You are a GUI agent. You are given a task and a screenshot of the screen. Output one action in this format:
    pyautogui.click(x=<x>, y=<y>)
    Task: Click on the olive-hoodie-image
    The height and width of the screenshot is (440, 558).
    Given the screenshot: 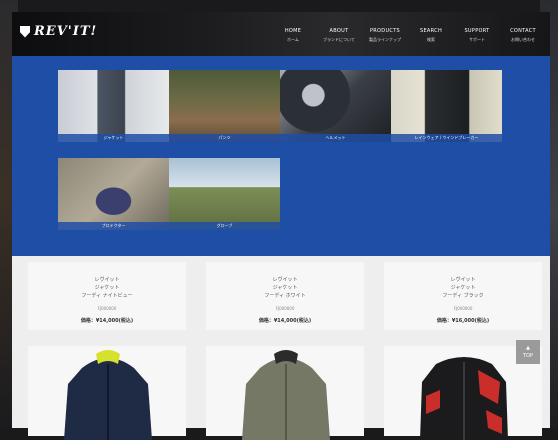 What is the action you would take?
    pyautogui.click(x=286, y=395)
    